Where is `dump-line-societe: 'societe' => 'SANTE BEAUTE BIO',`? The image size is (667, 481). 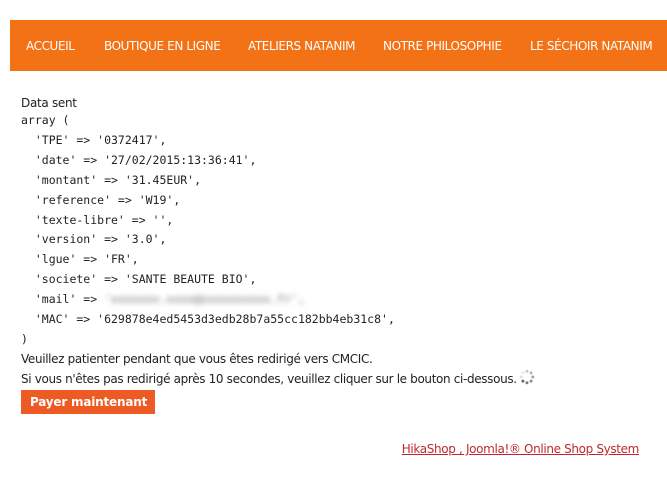 dump-line-societe: 'societe' => 'SANTE BEAUTE BIO', is located at coordinates (139, 279).